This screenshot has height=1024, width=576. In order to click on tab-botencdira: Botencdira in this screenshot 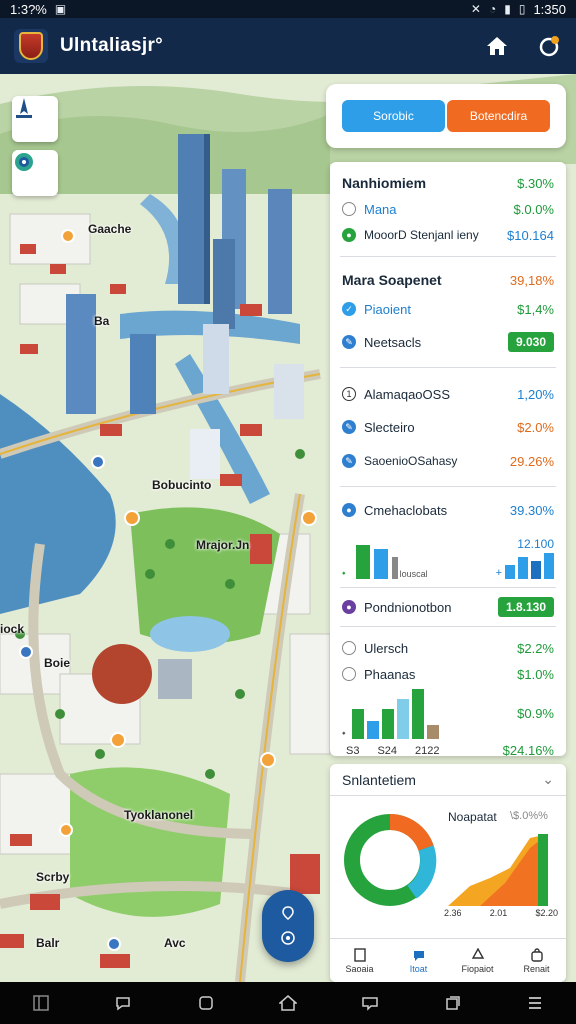, I will do `click(498, 116)`.